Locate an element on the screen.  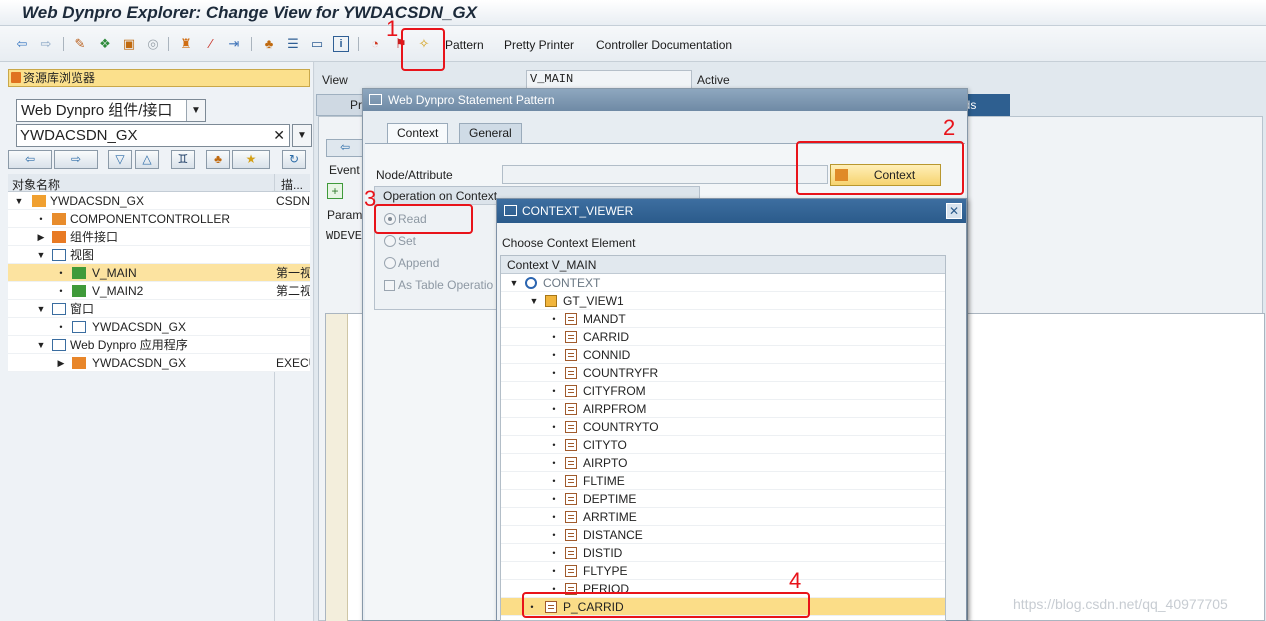
node-folder-icon is located at coordinates (551, 301).